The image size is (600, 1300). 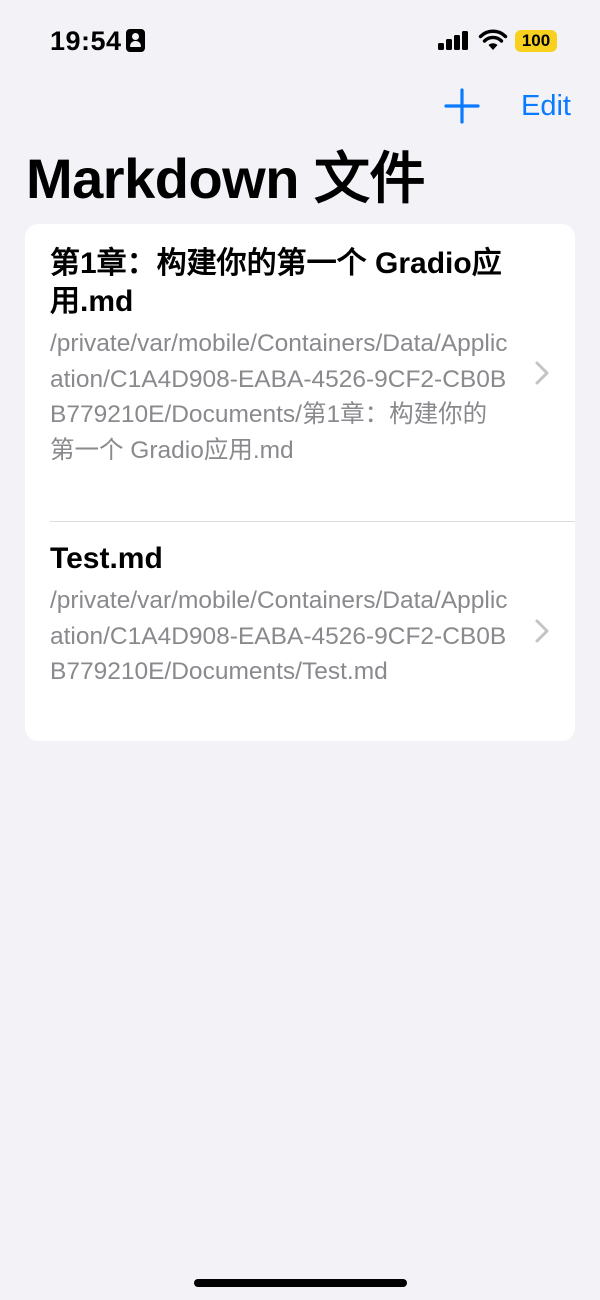 I want to click on file-name: Test.md, so click(x=106, y=558).